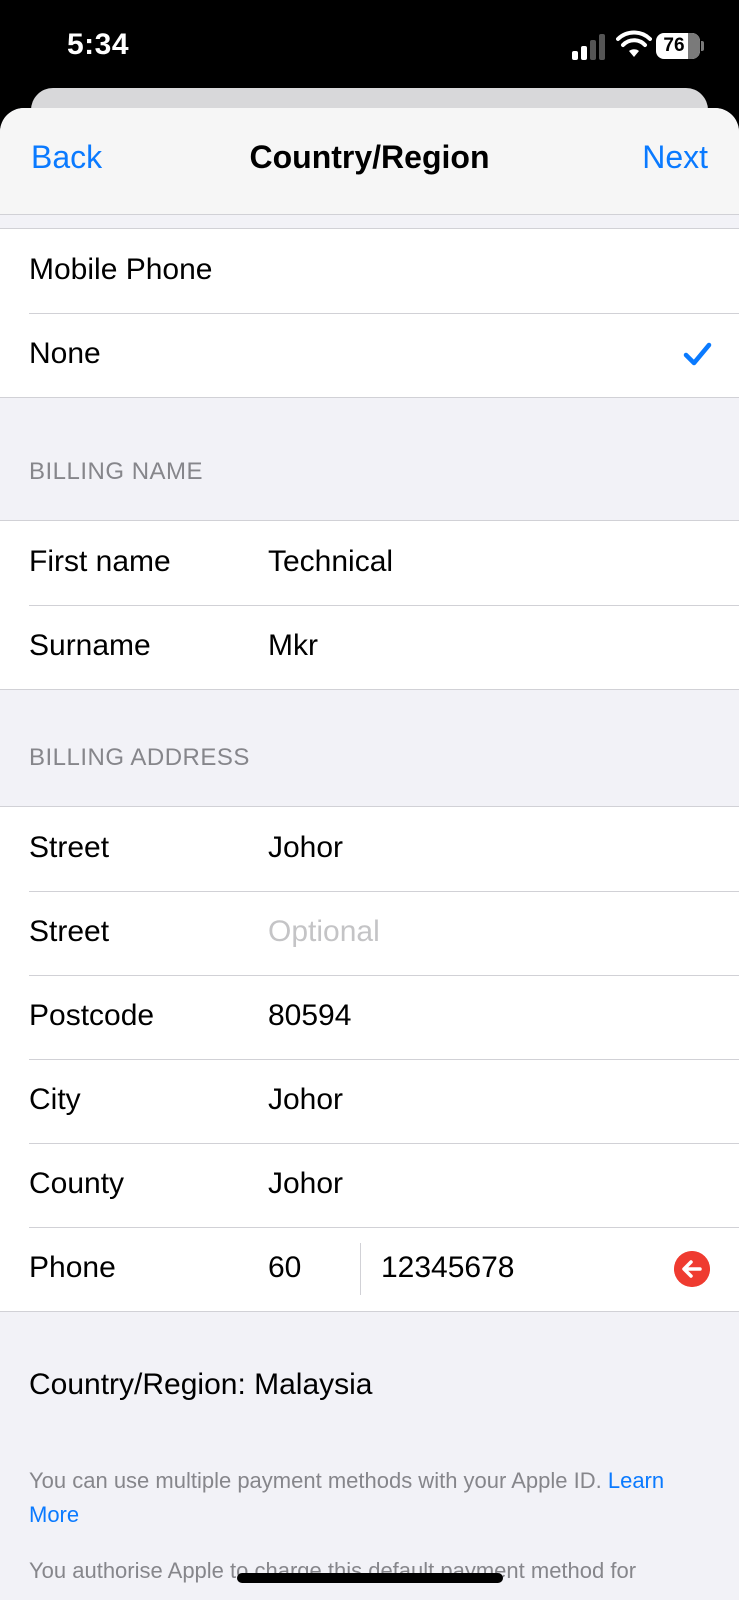 Image resolution: width=739 pixels, height=1600 pixels. I want to click on payment-method-list: Mobile Phone None, so click(369, 313).